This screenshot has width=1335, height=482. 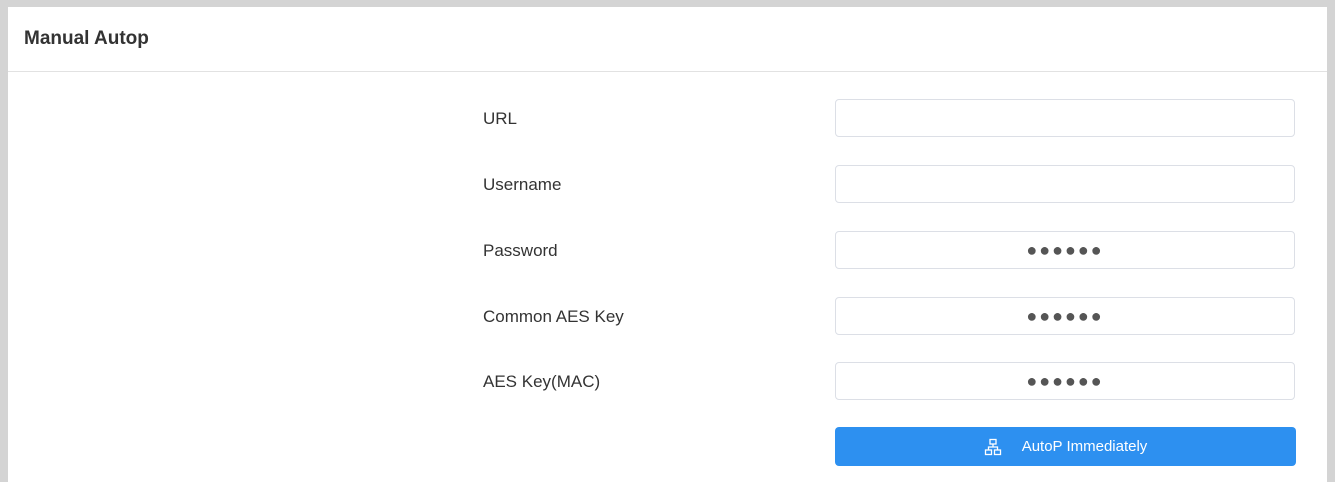 What do you see at coordinates (1084, 446) in the screenshot?
I see `autop-immediately-label: AutoP Immediately` at bounding box center [1084, 446].